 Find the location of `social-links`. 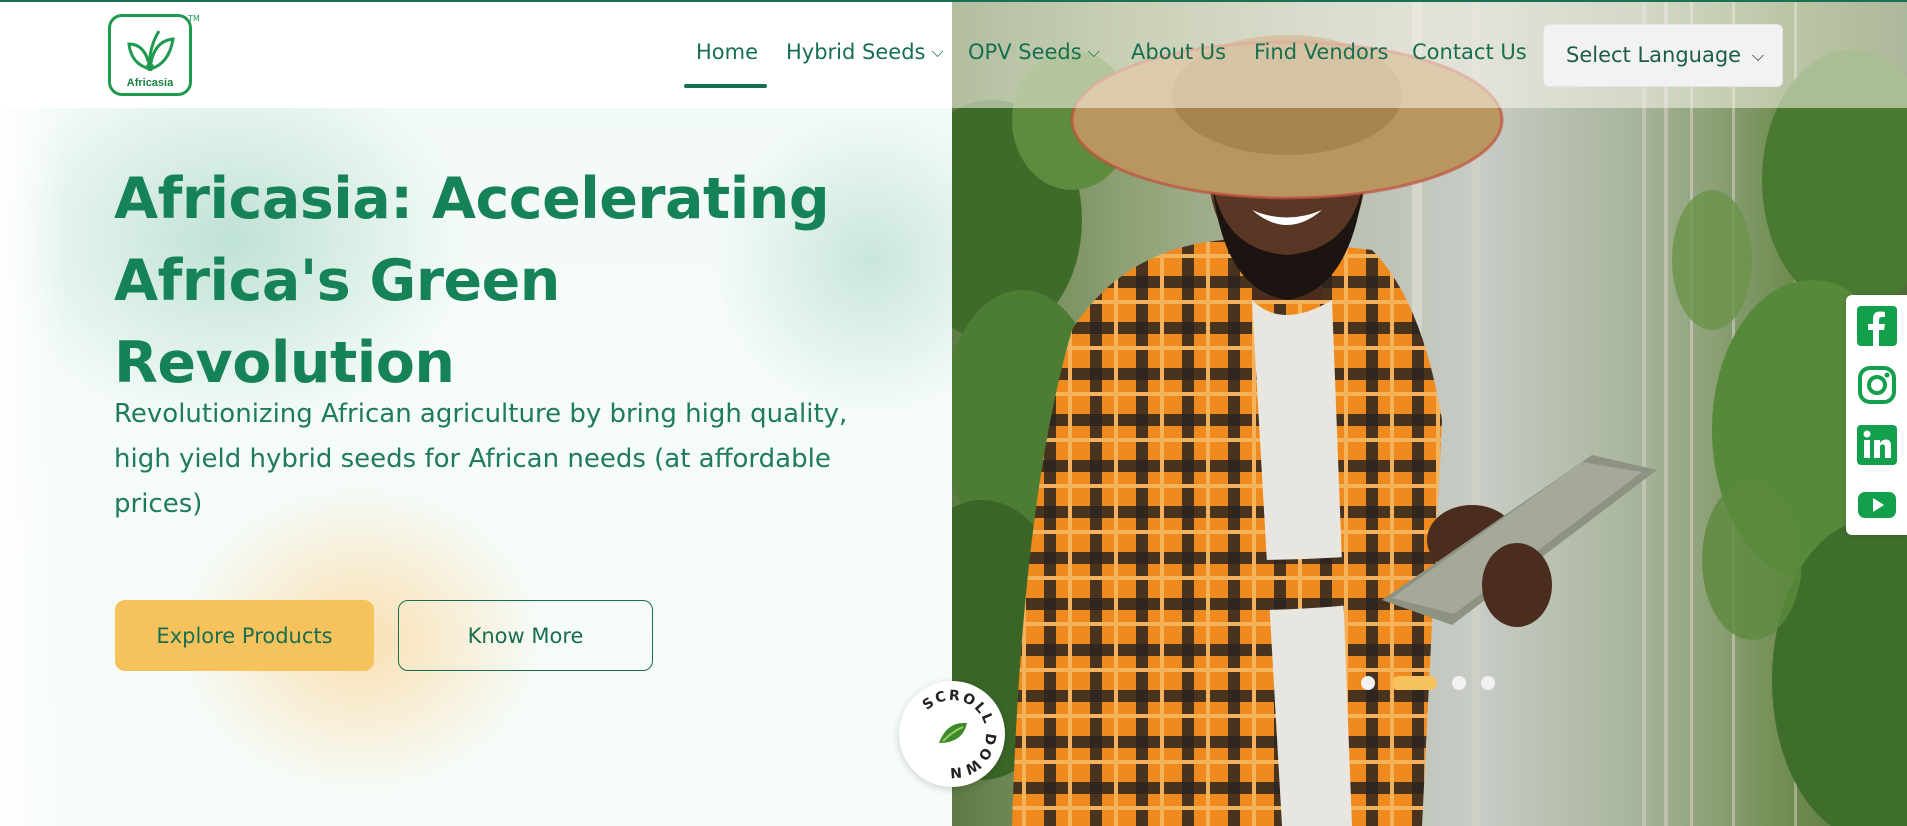

social-links is located at coordinates (1876, 415).